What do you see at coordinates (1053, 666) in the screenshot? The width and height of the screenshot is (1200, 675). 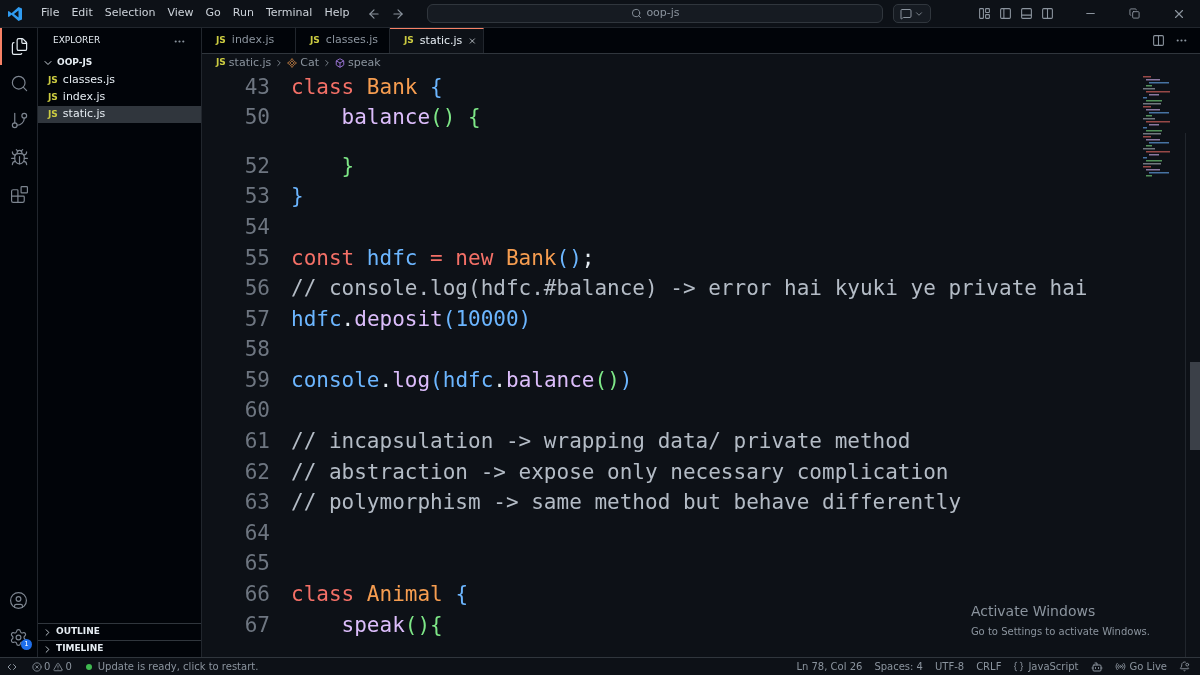 I see `language-mode: JavaScript` at bounding box center [1053, 666].